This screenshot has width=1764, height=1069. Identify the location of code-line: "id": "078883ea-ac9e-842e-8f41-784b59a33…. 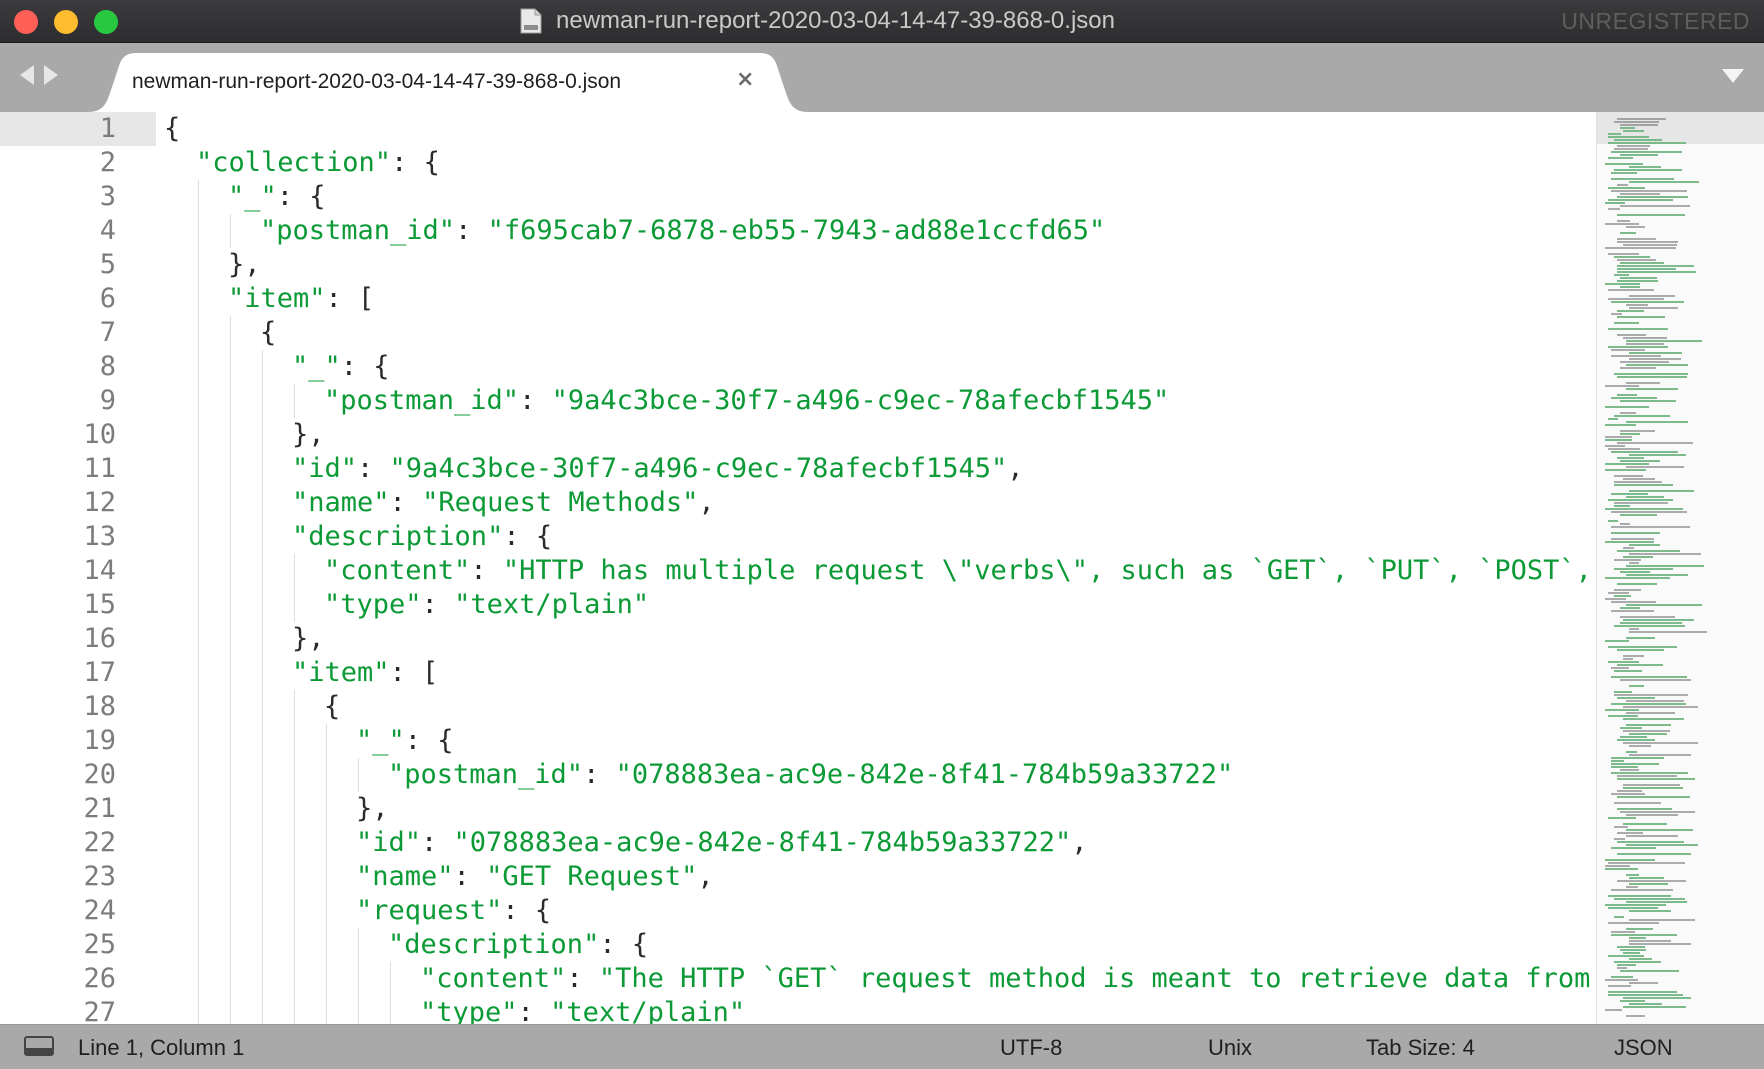
(879, 843).